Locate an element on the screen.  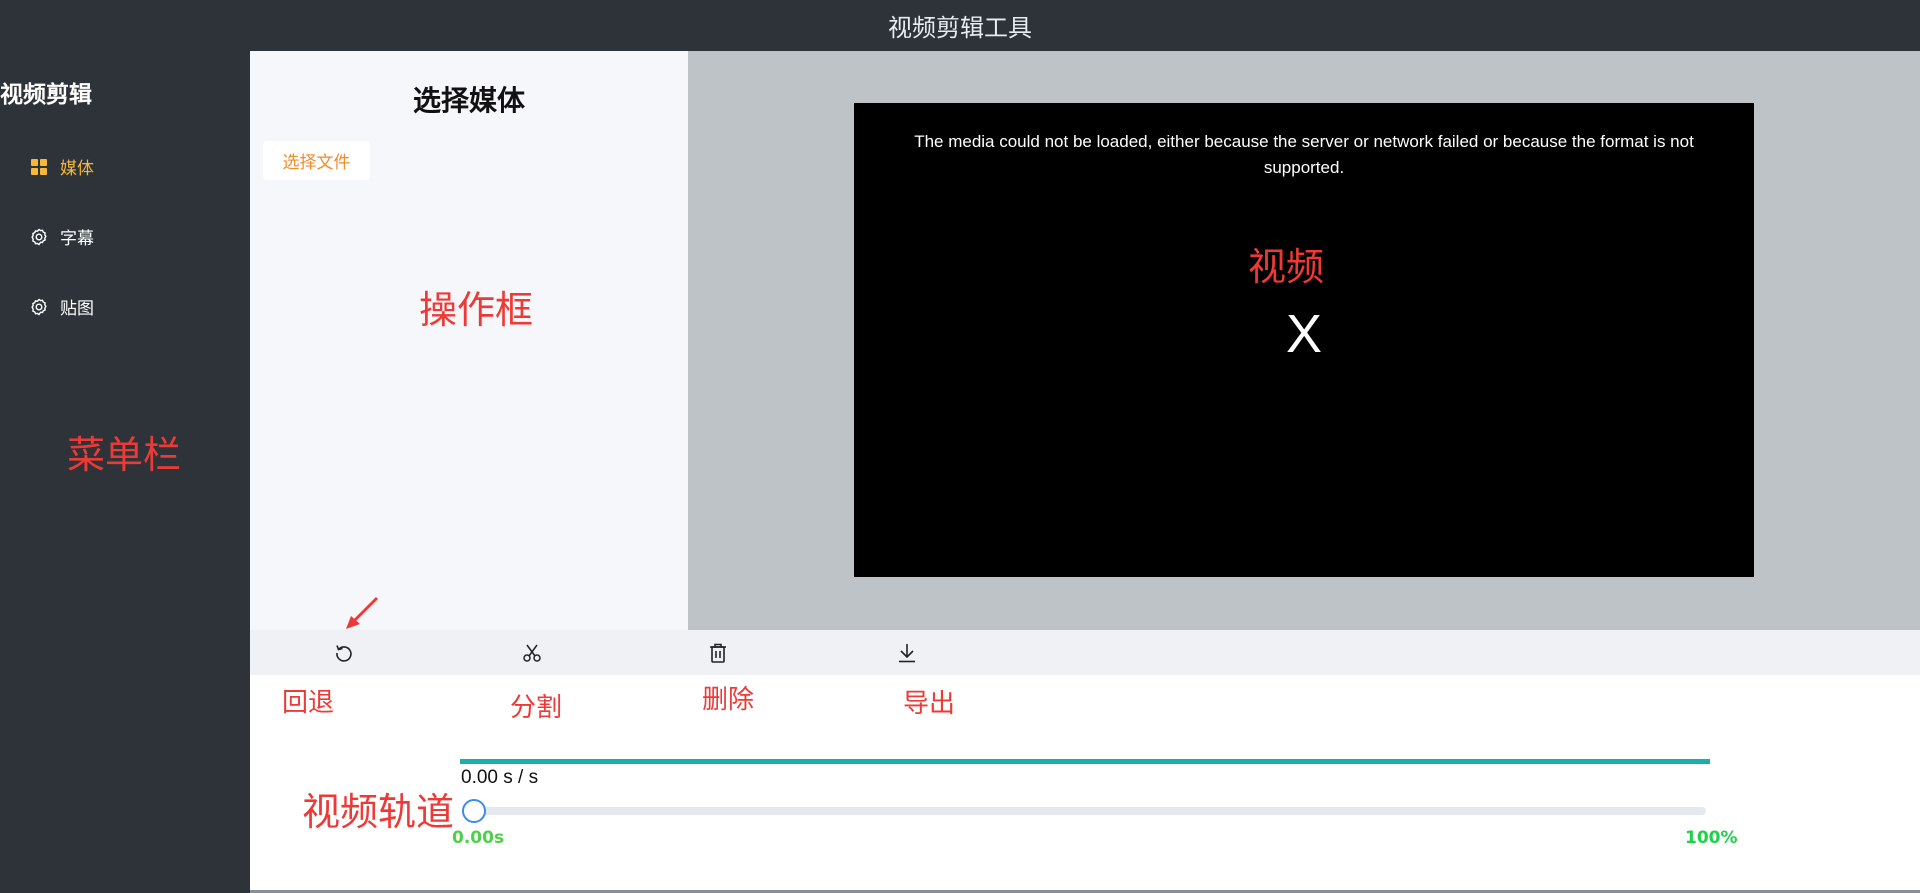
annotation-panel: 操作框 is located at coordinates (476, 310).